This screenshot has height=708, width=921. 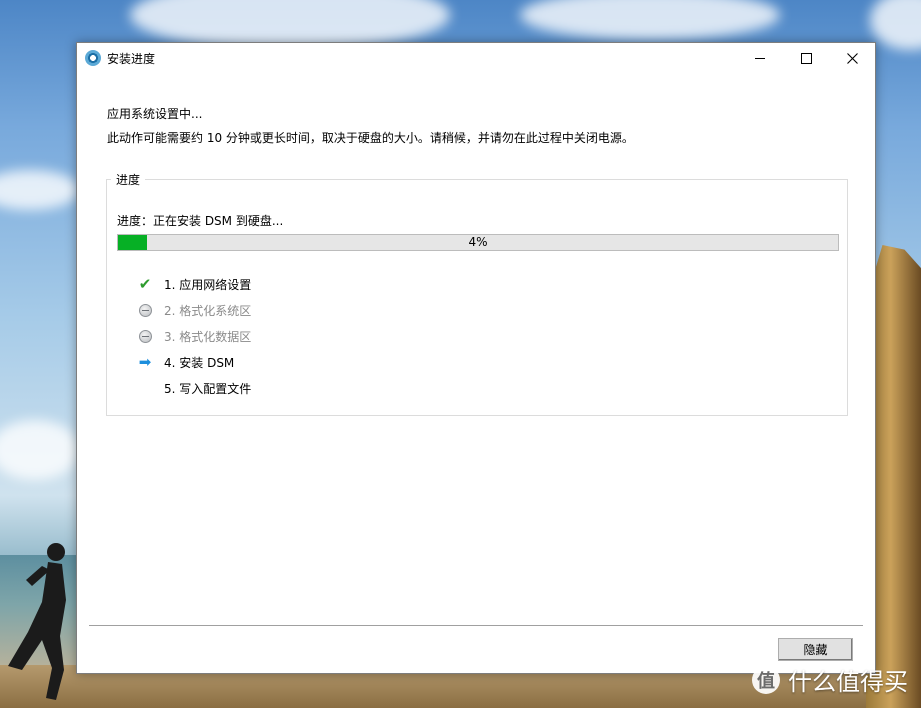 What do you see at coordinates (37, 621) in the screenshot?
I see `runner-silhouette` at bounding box center [37, 621].